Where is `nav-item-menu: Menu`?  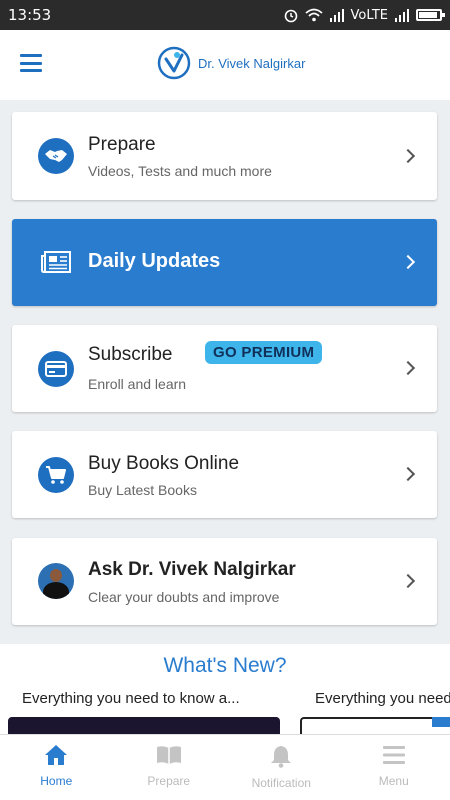
nav-item-menu: Menu is located at coordinates (394, 767).